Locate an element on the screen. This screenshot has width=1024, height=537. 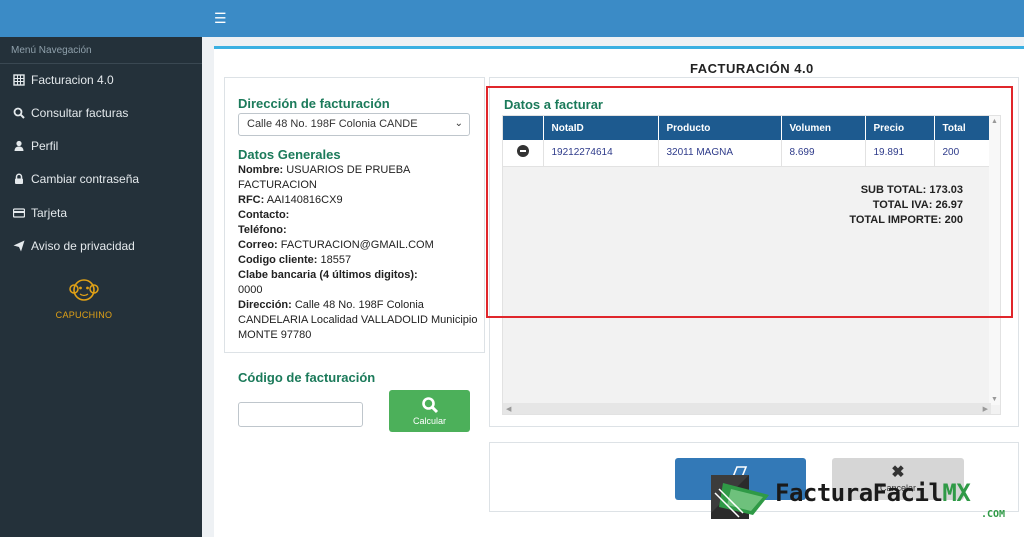
direccion-label: Dirección: is located at coordinates (265, 305).